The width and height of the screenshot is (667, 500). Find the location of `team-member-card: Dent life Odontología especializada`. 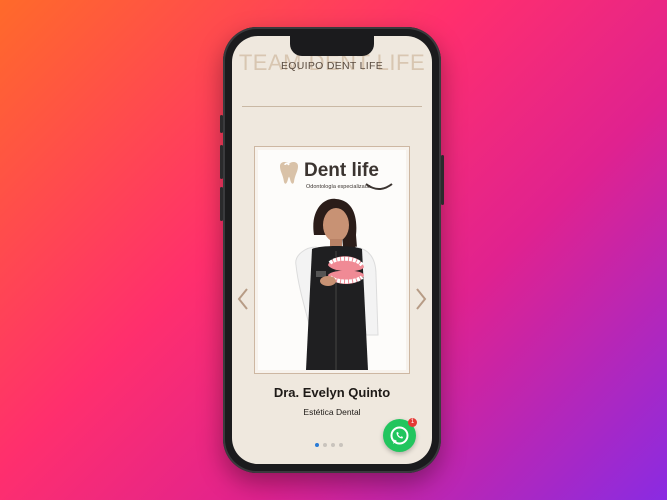

team-member-card: Dent life Odontología especializada is located at coordinates (332, 260).